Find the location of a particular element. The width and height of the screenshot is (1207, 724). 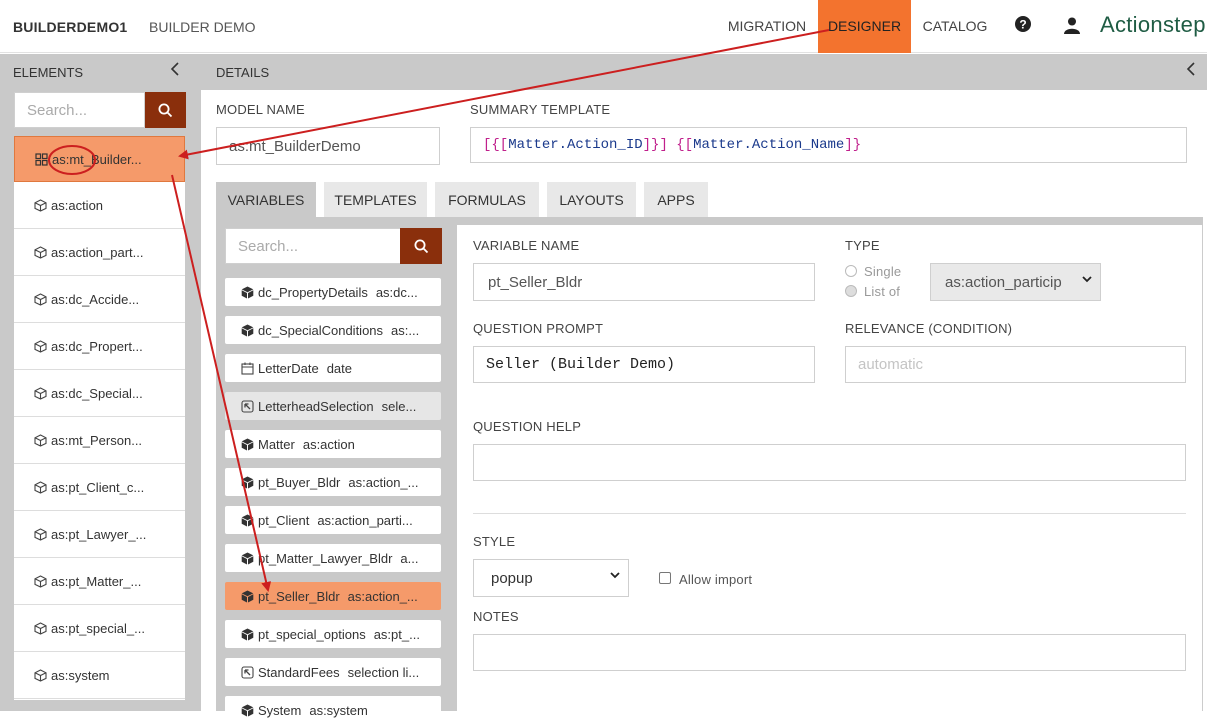

element-item: as:action is located at coordinates (99, 206).